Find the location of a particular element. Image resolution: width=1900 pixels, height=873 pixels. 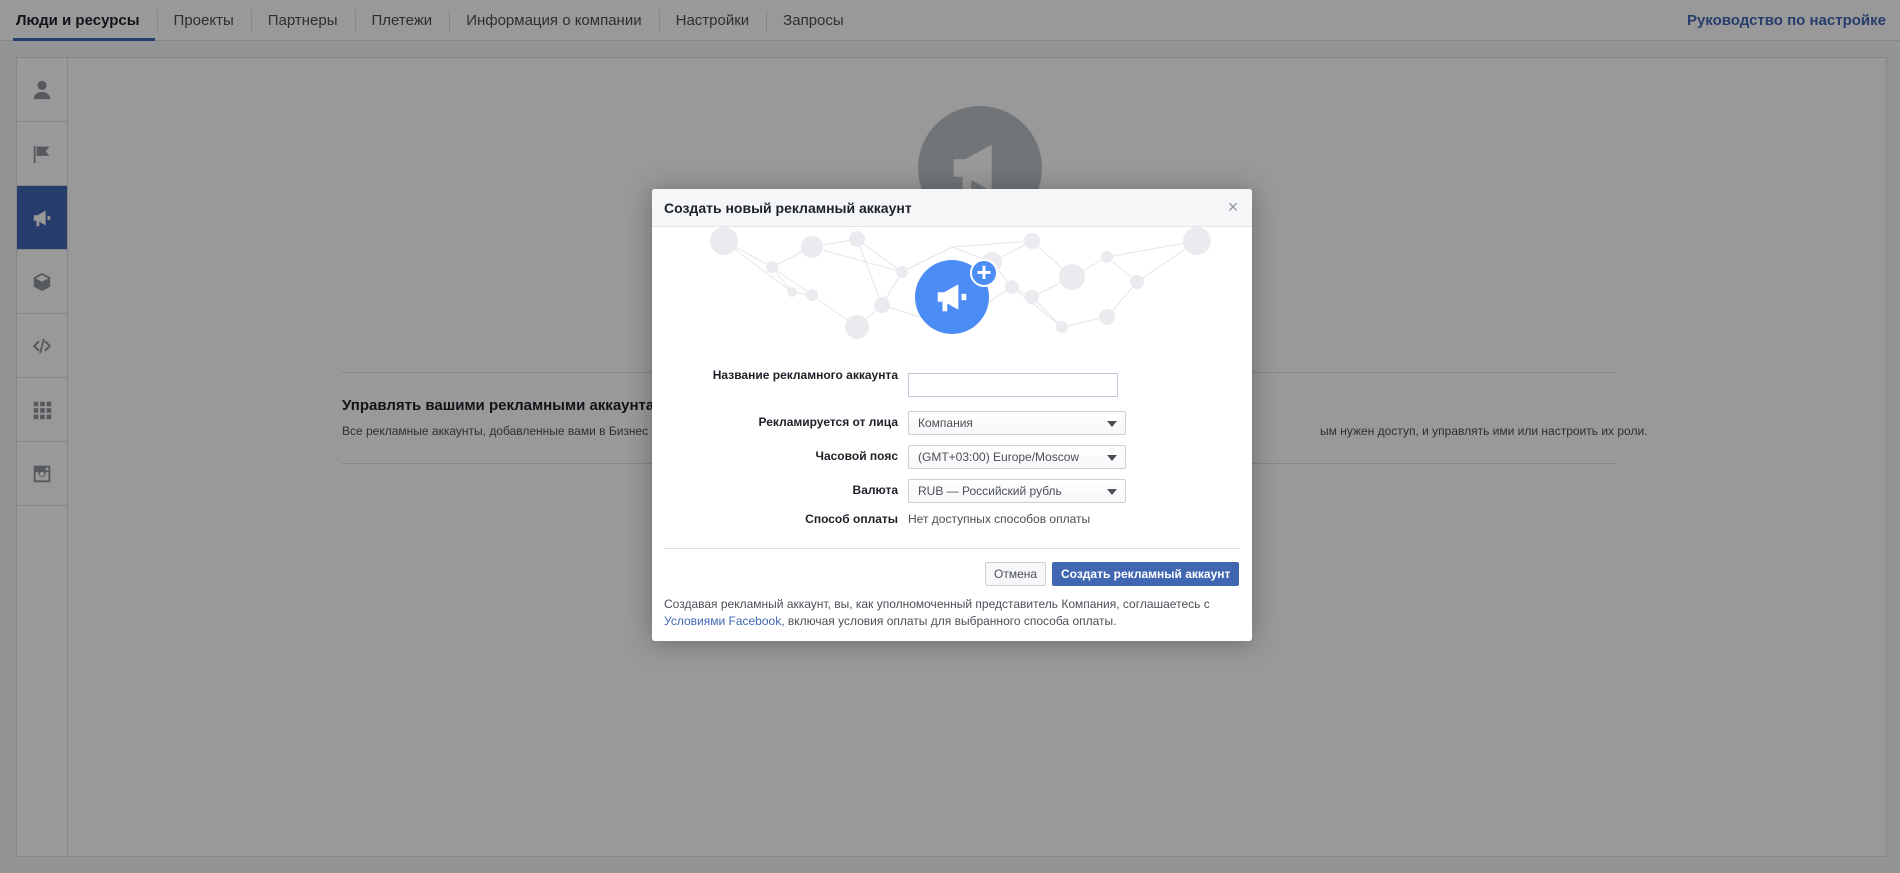

cancel-button: Отмена is located at coordinates (1016, 574).